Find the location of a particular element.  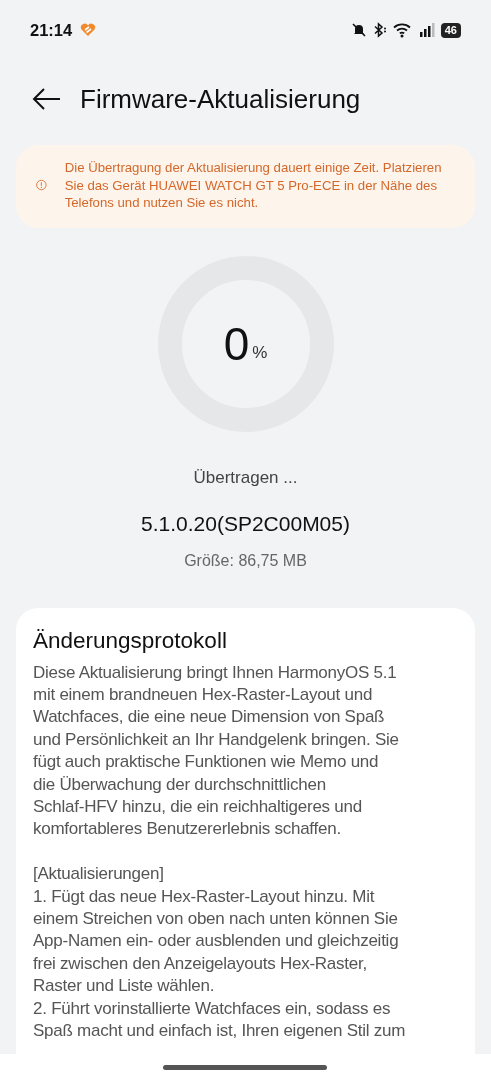

changelog-text: Diese Aktualisierung bringt Ihnen HarmonyOS 5.1 mit einem brandneuen Hex-Raster-Layout und Watchfaces, die eine neue Dimension von Spaß und Persönlichkeit an Ihr Handgelenk bringen. Sie fügt auch praktische Funktionen wie Memo und die Überwachung der durchschnittlichen Schlaf-HFV hinzu, die ein reichhaltigeres und komfortableres Benutzererlebnis schaffen. is located at coordinates (216, 751).